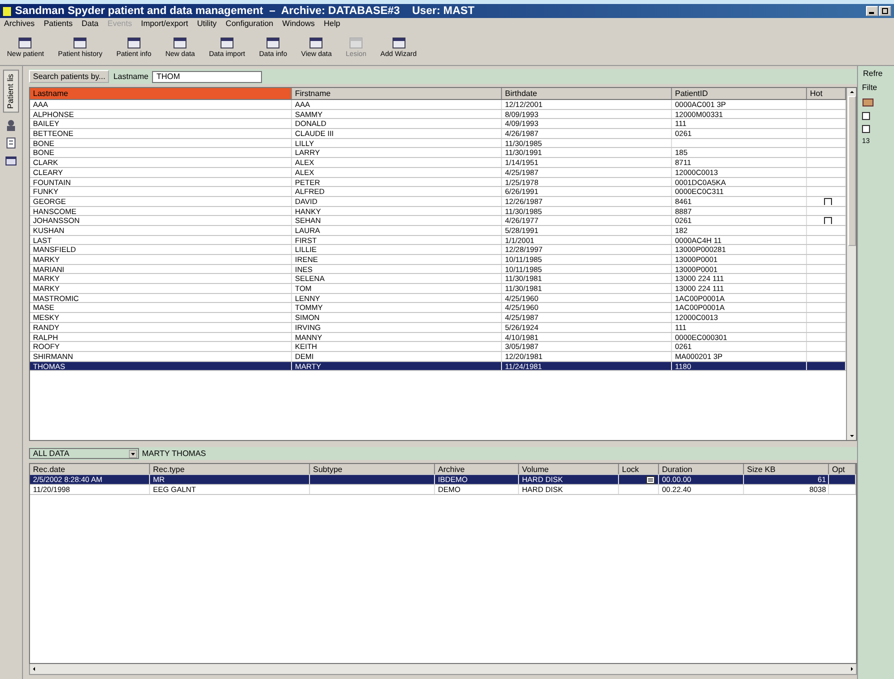 This screenshot has height=679, width=894. I want to click on column-header: Rec.type, so click(230, 469).